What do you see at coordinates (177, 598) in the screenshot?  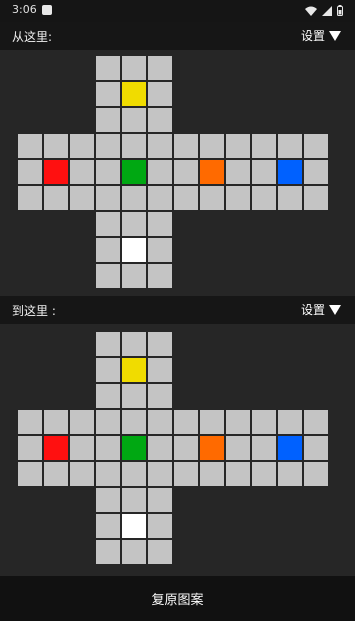 I see `restore-pattern-button: 复原图案` at bounding box center [177, 598].